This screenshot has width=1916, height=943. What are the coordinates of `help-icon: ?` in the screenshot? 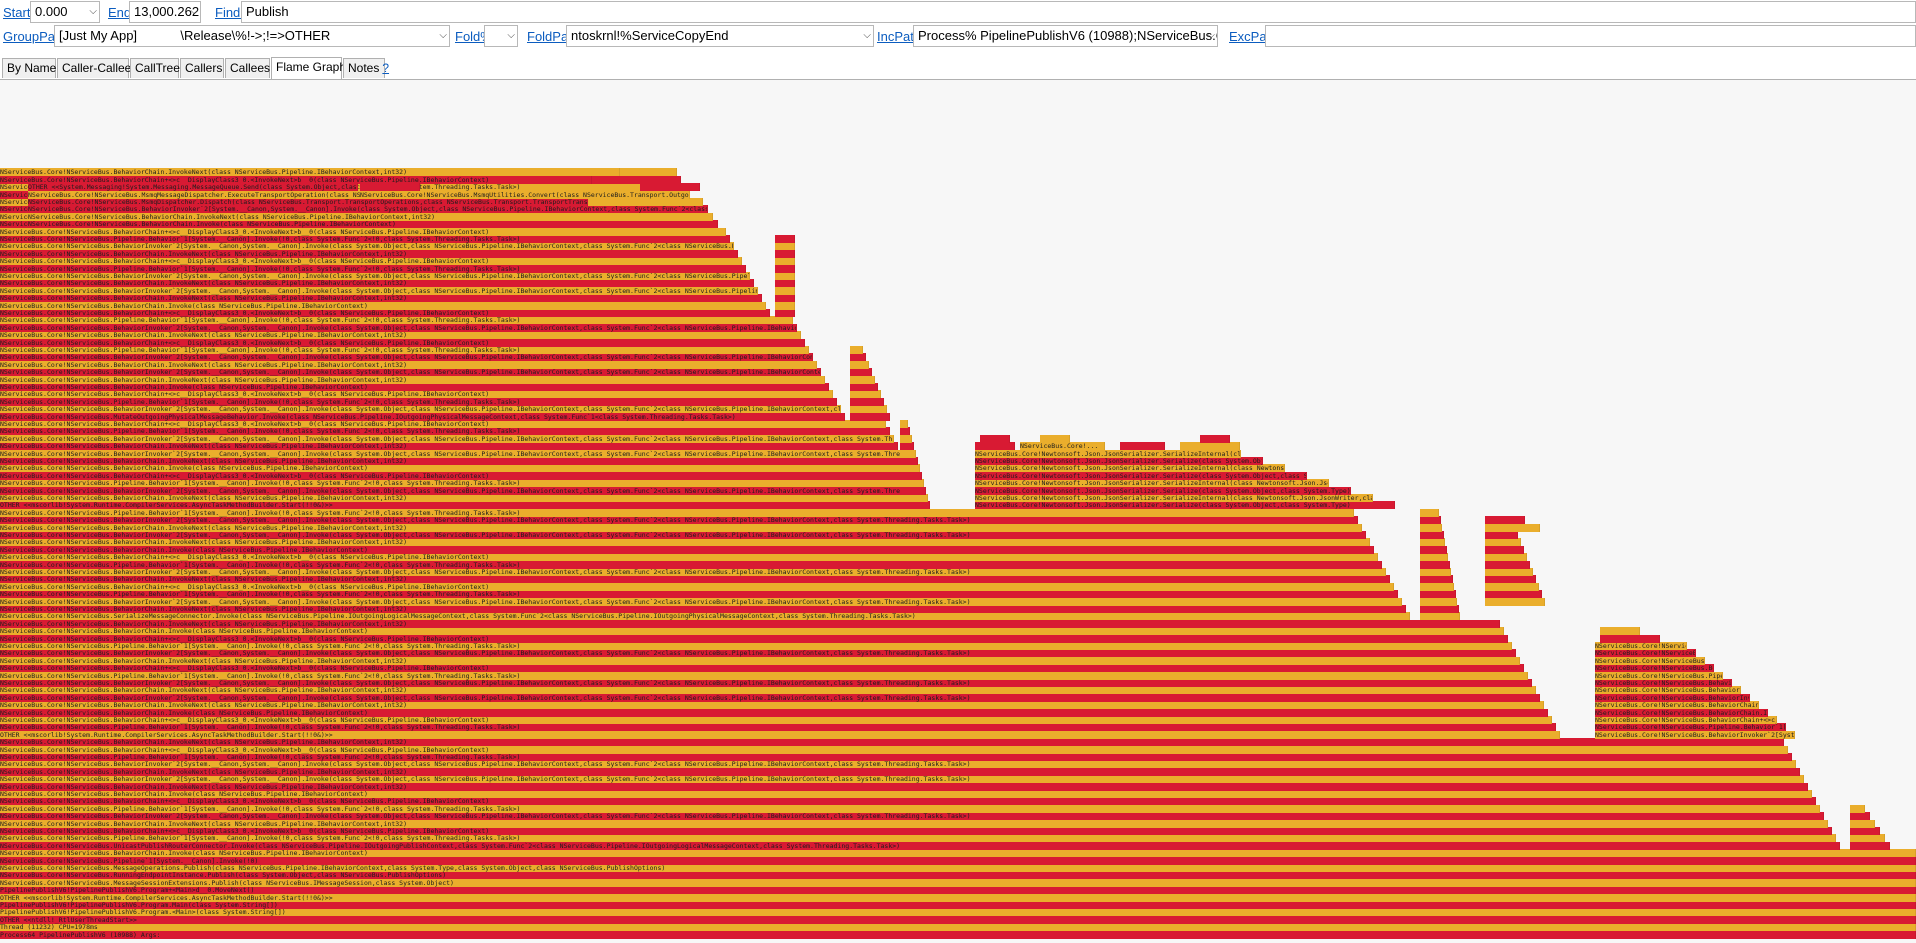 It's located at (385, 68).